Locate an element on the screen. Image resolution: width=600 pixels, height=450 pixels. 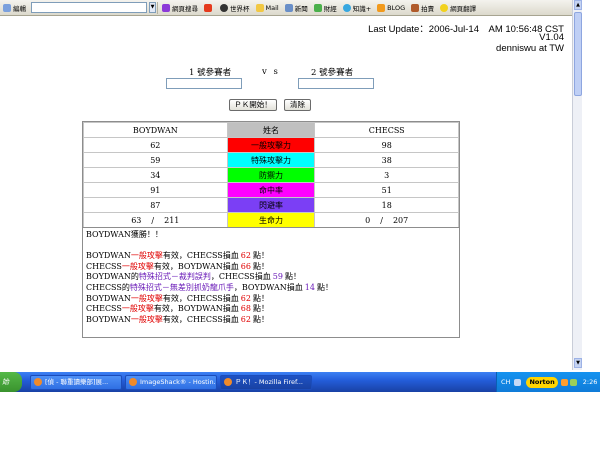
log-damage: 14 is located at coordinates (309, 287).